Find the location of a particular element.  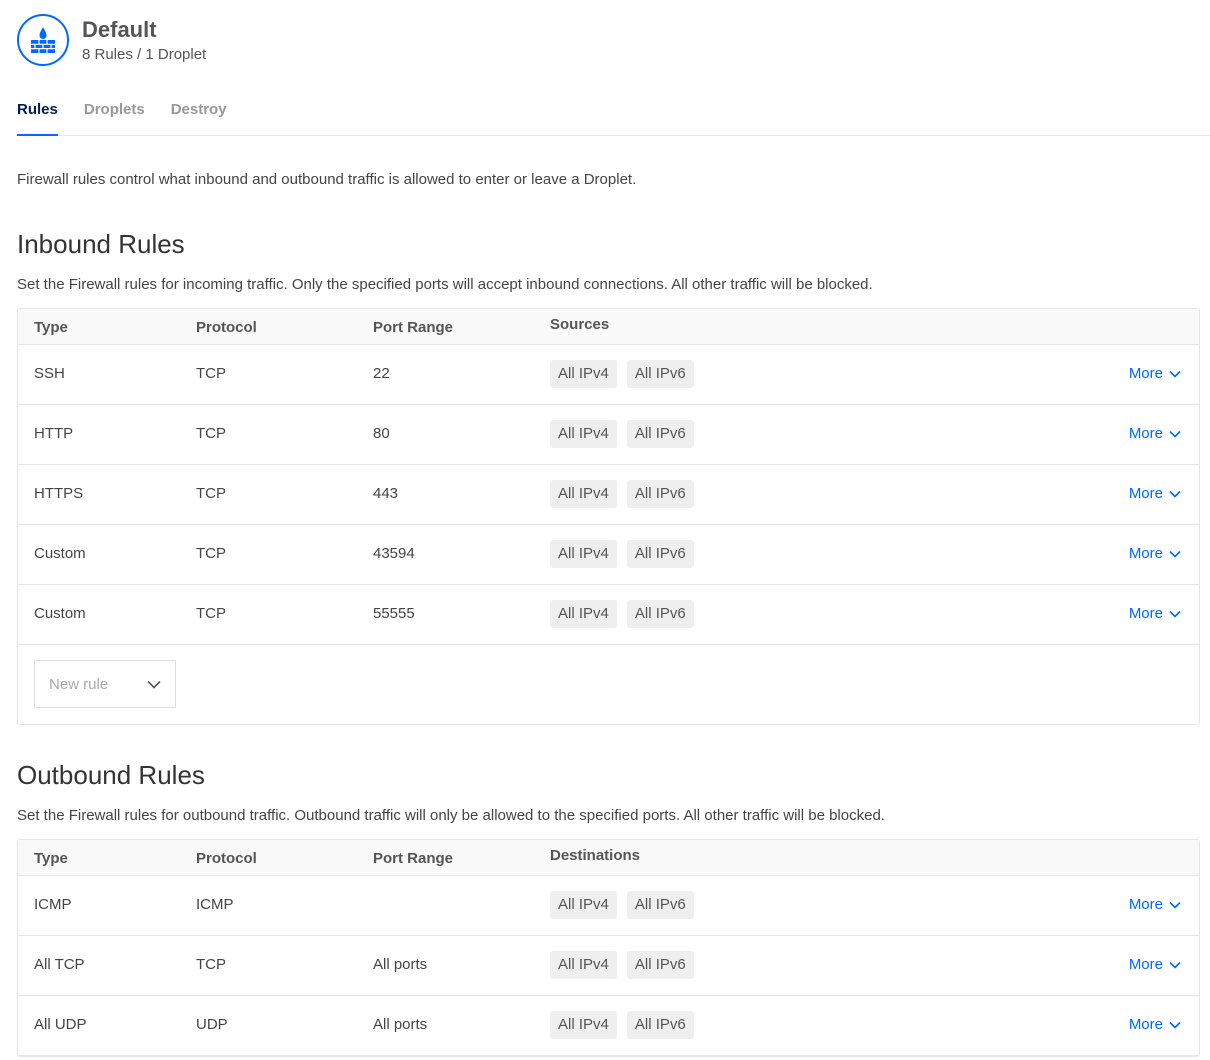

column-sources: Sources is located at coordinates (580, 324).